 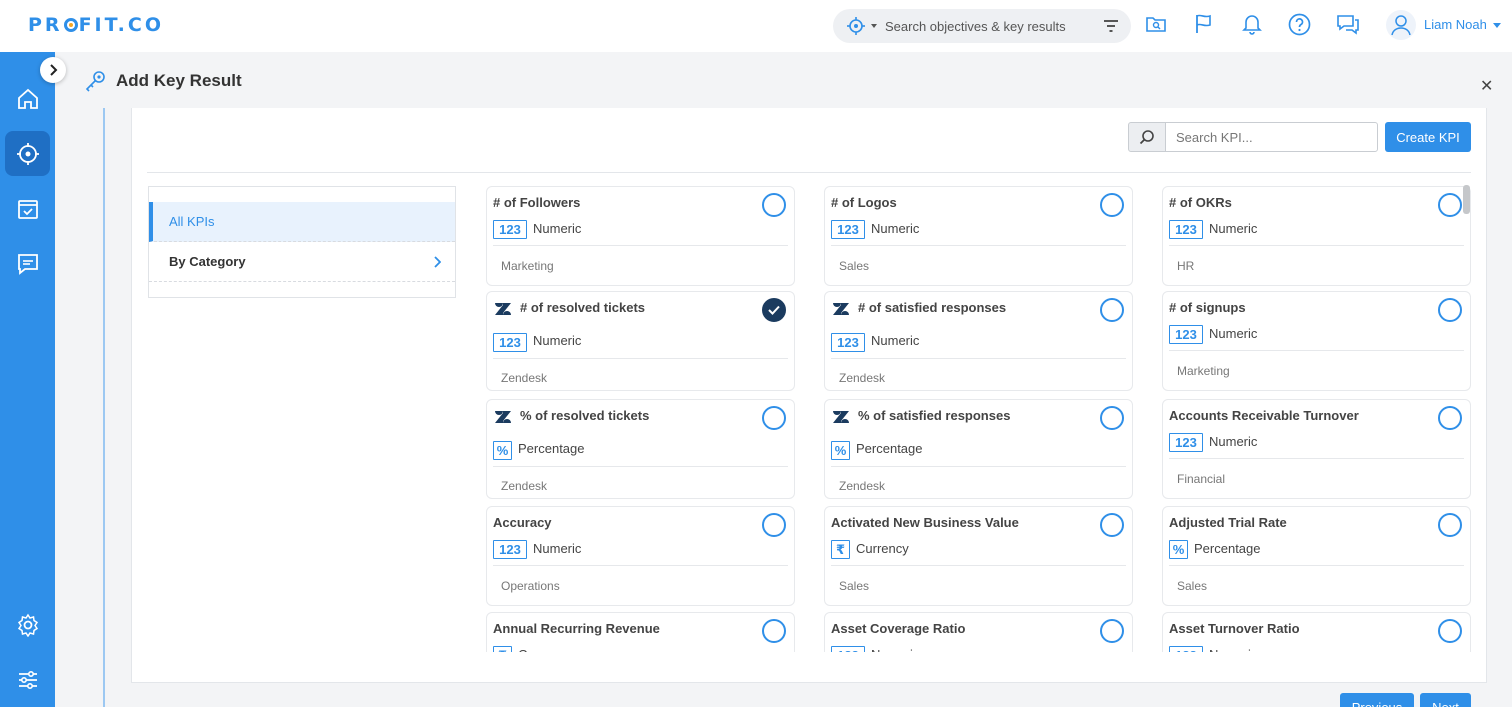 What do you see at coordinates (1201, 479) in the screenshot?
I see `kpi-category: Financial` at bounding box center [1201, 479].